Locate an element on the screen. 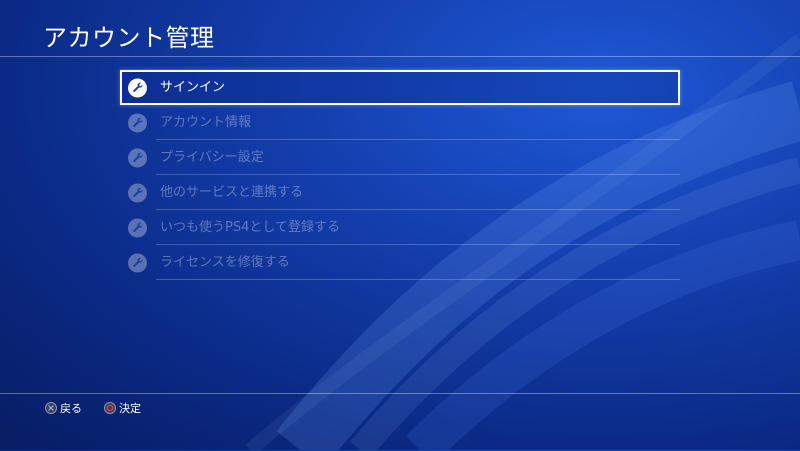  back-label: 戻る is located at coordinates (71, 408).